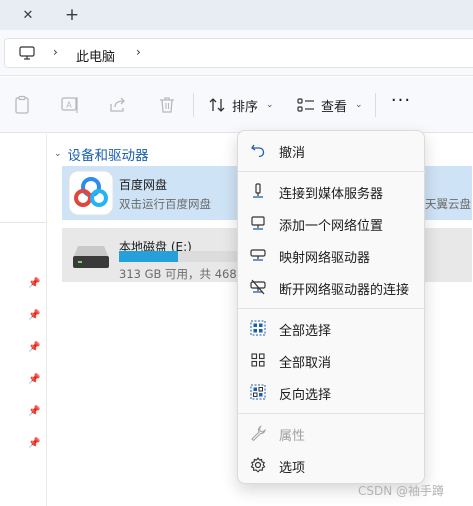 The width and height of the screenshot is (473, 506). Describe the element at coordinates (22, 105) in the screenshot. I see `paste-icon` at that location.